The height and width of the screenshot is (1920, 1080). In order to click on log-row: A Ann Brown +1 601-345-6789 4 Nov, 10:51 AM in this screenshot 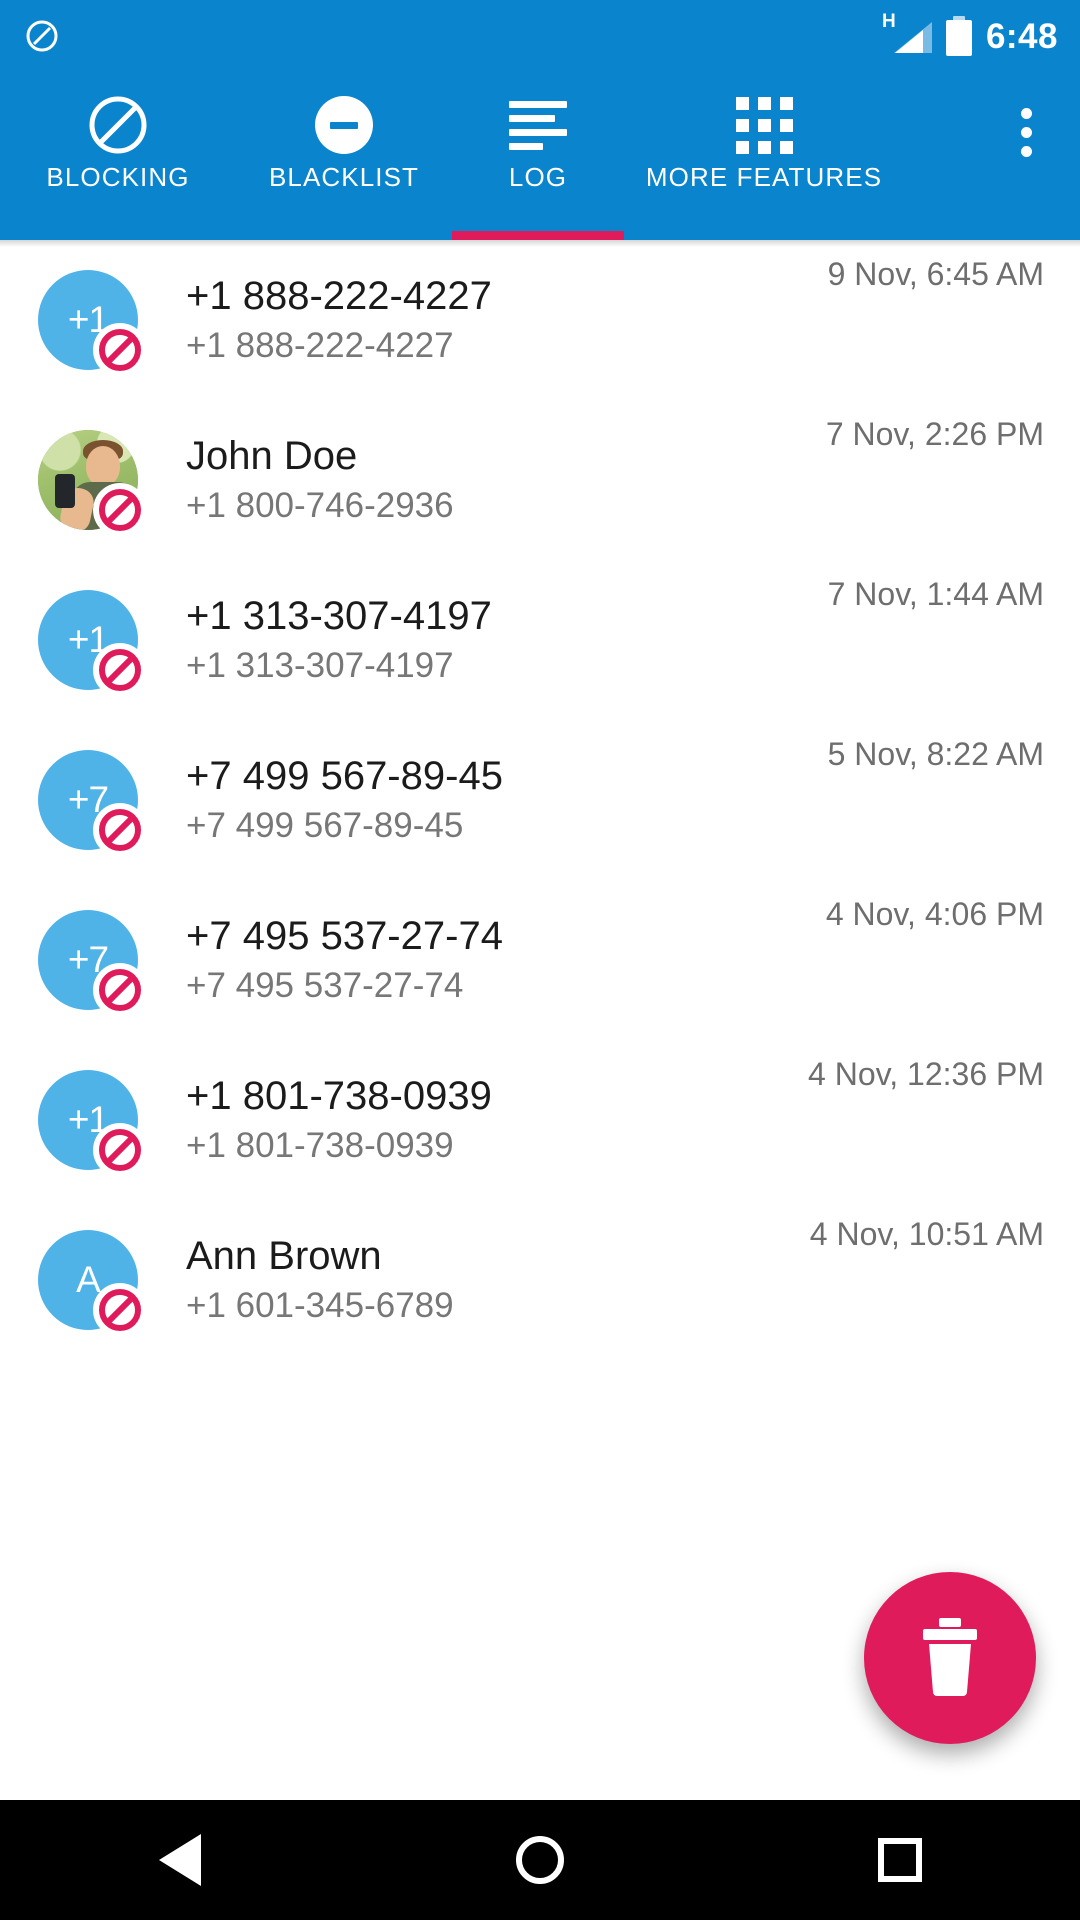, I will do `click(540, 1280)`.